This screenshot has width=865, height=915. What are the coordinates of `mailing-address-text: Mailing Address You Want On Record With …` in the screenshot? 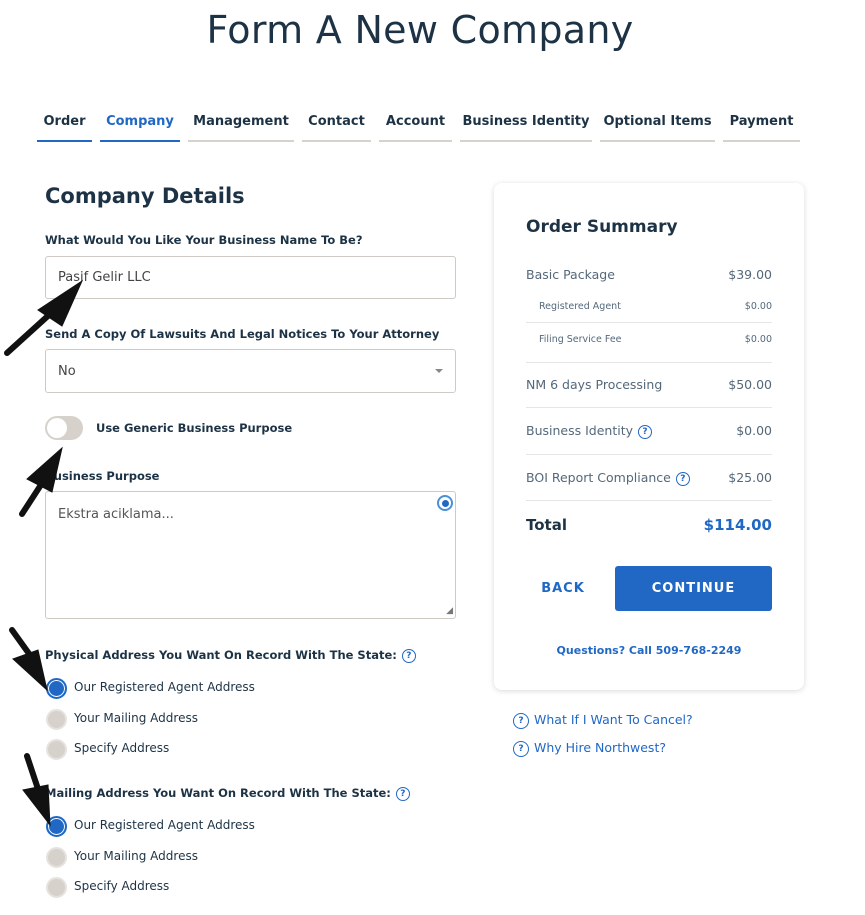 It's located at (218, 793).